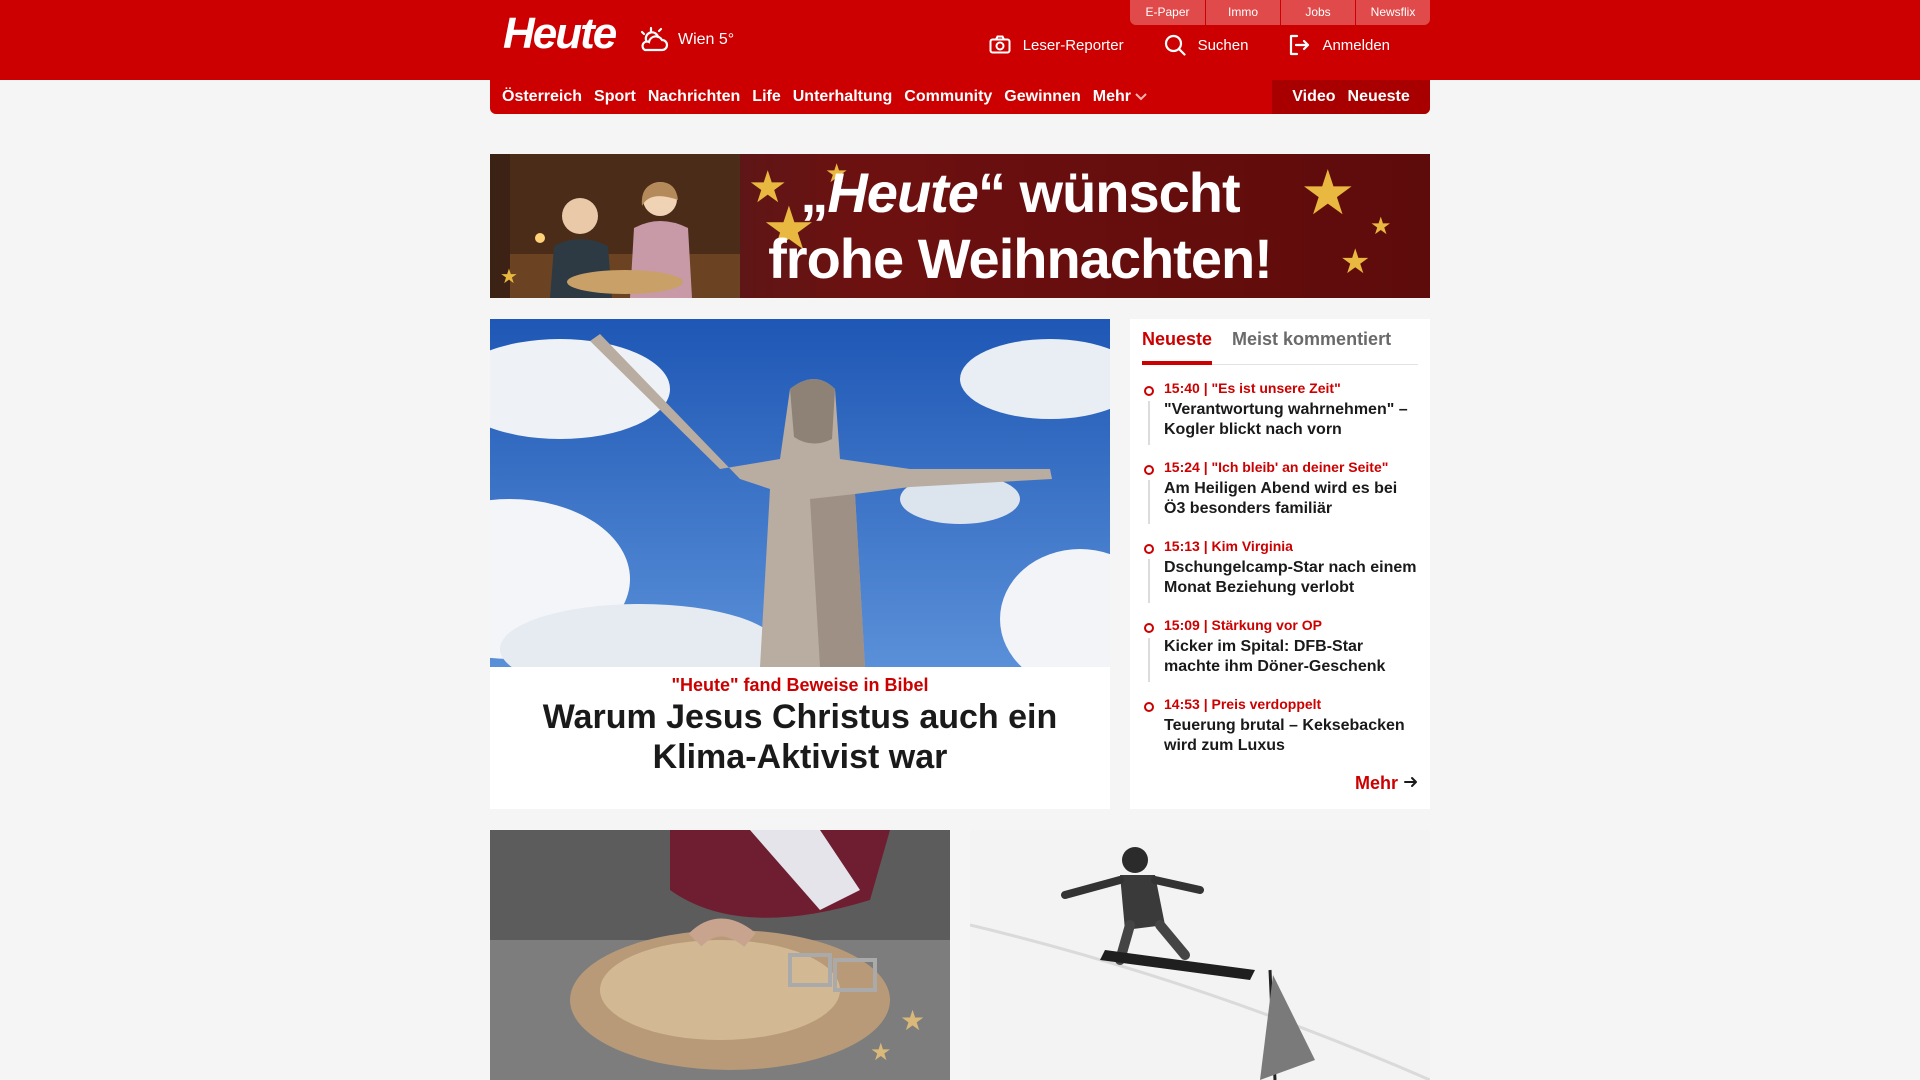  Describe the element at coordinates (1020, 192) in the screenshot. I see `banner-line-1: „Heute“ wünscht` at that location.